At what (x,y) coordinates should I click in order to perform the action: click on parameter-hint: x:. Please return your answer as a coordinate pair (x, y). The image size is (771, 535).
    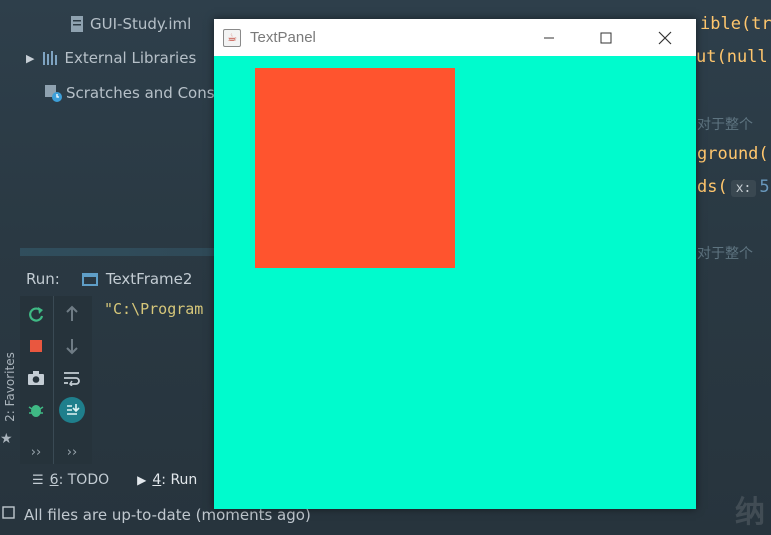
    Looking at the image, I should click on (743, 188).